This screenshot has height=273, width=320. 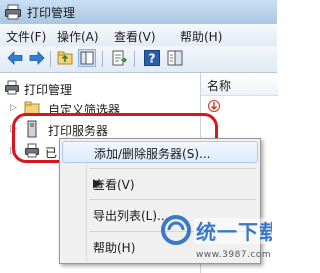 What do you see at coordinates (135, 36) in the screenshot?
I see `menu-view: 查看(V)` at bounding box center [135, 36].